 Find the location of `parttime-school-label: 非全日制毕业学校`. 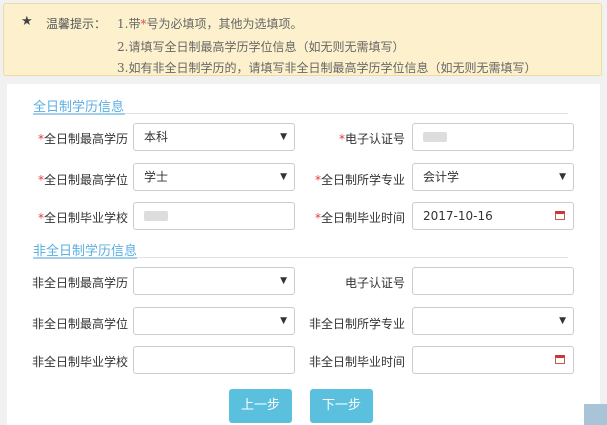

parttime-school-label: 非全日制毕业学校 is located at coordinates (79, 362).